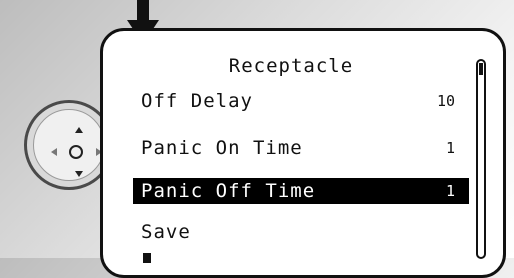 This screenshot has height=278, width=514. I want to click on left-arrow-icon, so click(54, 152).